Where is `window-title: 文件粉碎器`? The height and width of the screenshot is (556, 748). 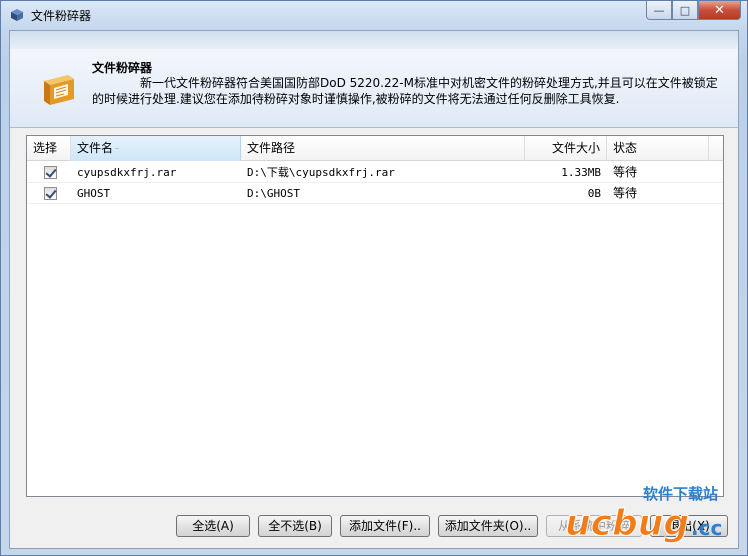 window-title: 文件粉碎器 is located at coordinates (61, 16).